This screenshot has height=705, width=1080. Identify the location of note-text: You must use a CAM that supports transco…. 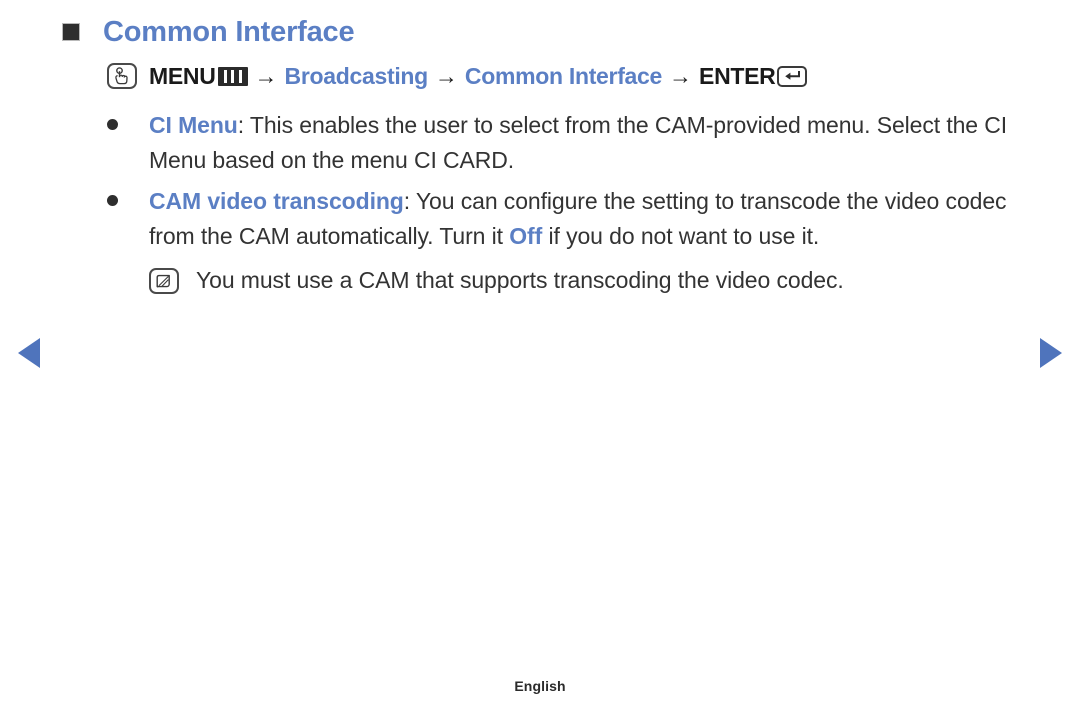
(520, 280).